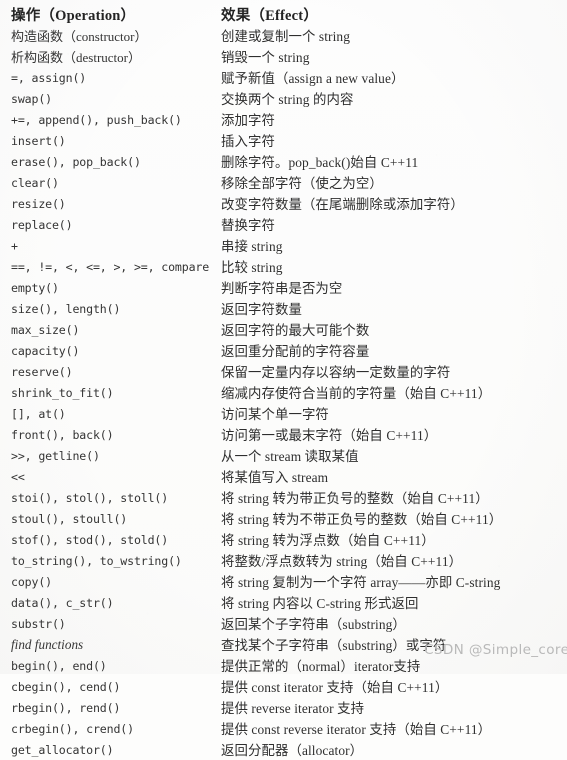  Describe the element at coordinates (72, 728) in the screenshot. I see `operation-text: crbegin(), crend()` at that location.